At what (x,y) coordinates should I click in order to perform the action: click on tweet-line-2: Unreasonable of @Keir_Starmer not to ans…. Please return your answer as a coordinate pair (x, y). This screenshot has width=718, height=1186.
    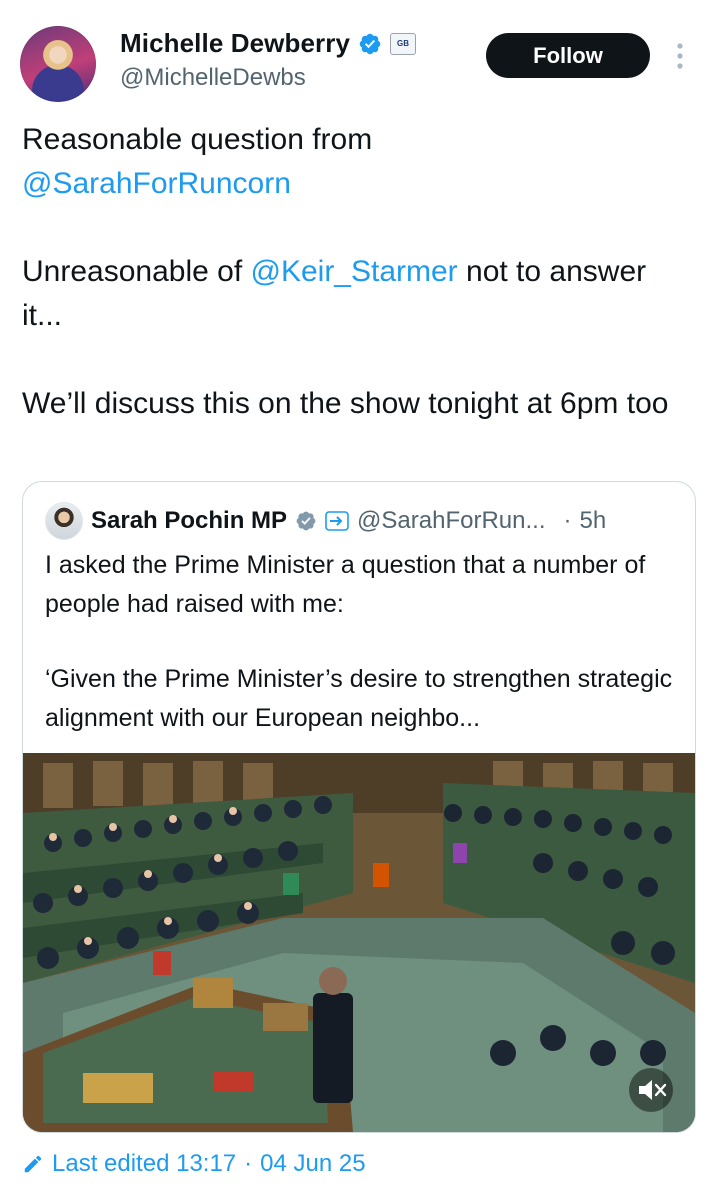
    Looking at the image, I should click on (357, 294).